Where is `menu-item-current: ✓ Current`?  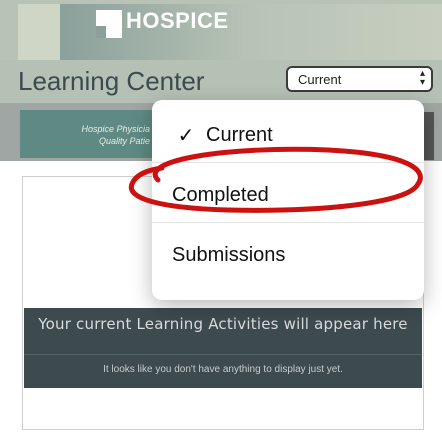
menu-item-current: ✓ Current is located at coordinates (288, 135).